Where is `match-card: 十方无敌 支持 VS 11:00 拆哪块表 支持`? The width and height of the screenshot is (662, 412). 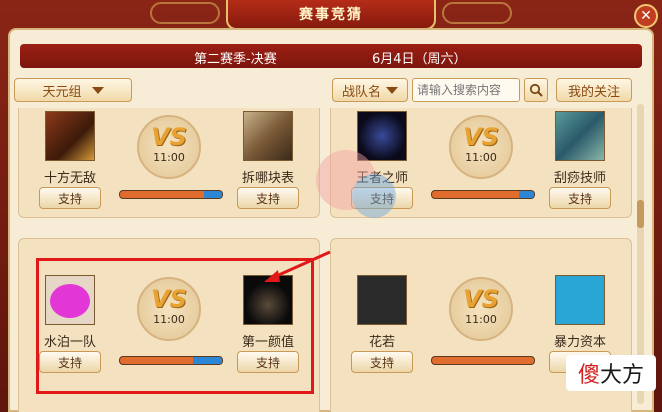
match-card: 十方无敌 支持 VS 11:00 拆哪块表 支持 is located at coordinates (169, 163).